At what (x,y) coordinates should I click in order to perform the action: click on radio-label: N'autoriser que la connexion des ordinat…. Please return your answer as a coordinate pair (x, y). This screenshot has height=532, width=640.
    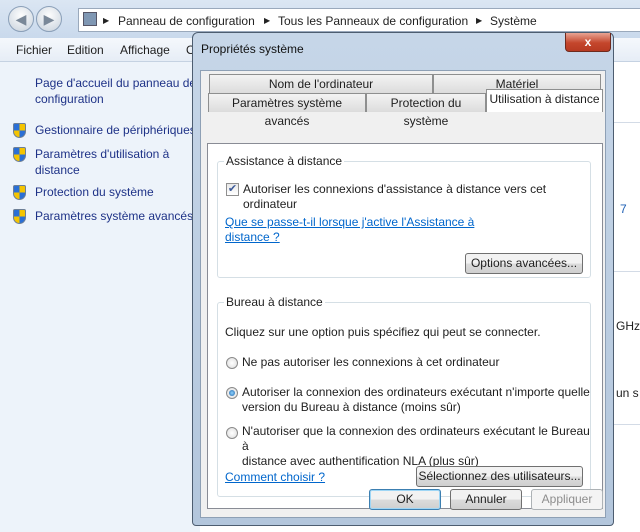
    Looking at the image, I should click on (416, 446).